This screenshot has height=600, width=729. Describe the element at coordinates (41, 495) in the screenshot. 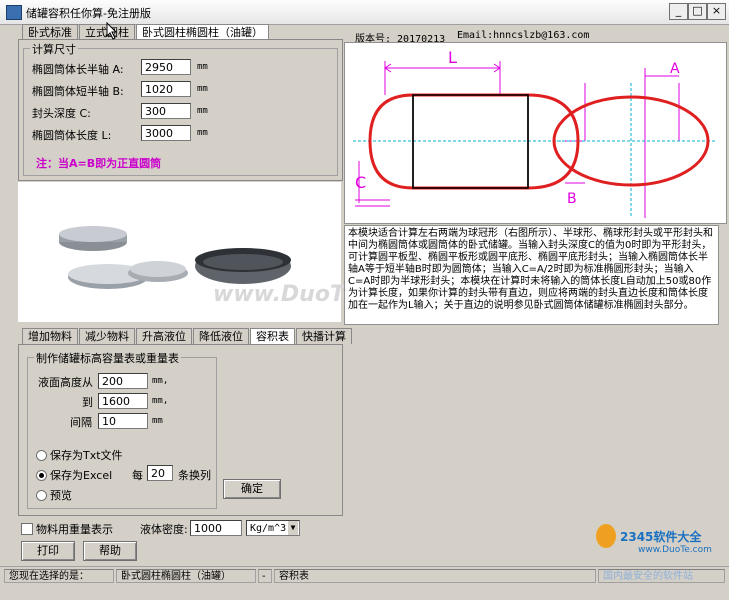

I see `preview-radio` at that location.